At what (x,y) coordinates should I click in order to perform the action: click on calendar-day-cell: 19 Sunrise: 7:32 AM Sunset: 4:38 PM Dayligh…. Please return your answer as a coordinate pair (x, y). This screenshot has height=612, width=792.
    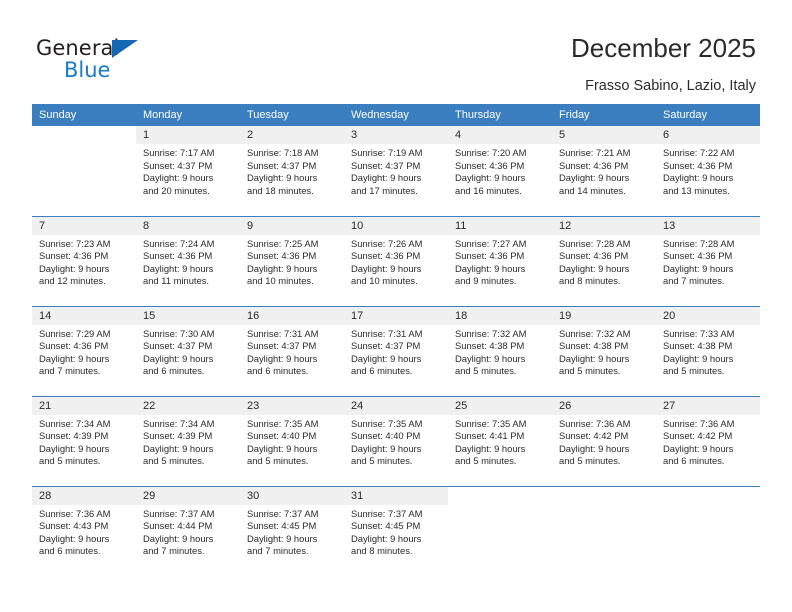
    Looking at the image, I should click on (604, 350).